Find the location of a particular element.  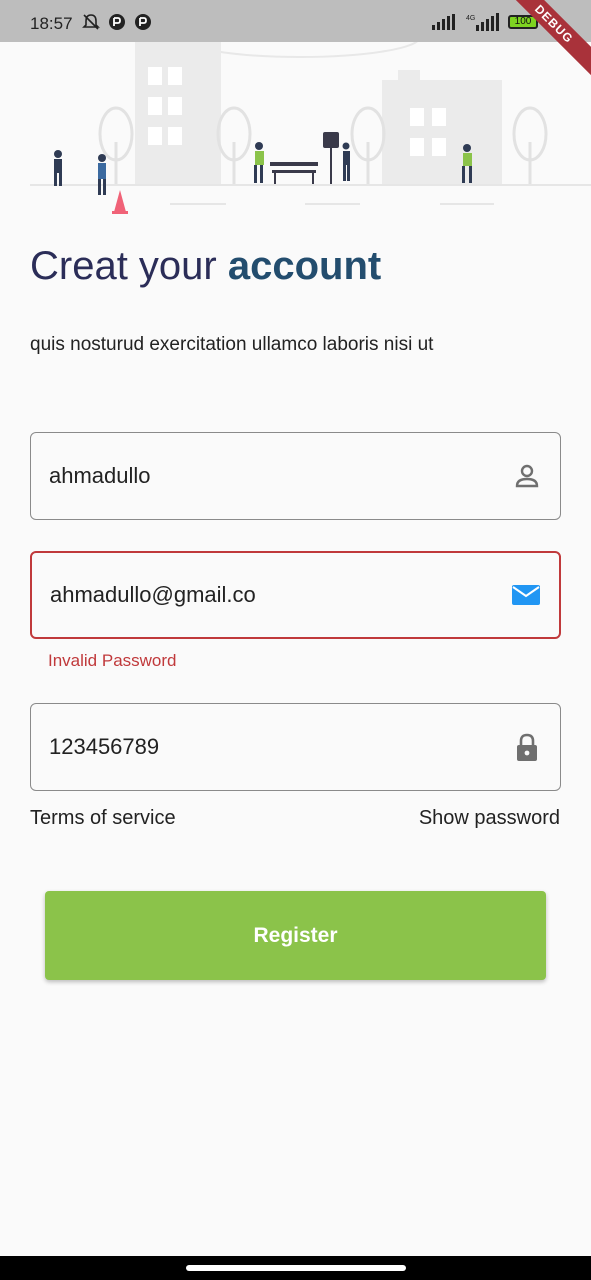

app-notification-icon is located at coordinates (117, 22).